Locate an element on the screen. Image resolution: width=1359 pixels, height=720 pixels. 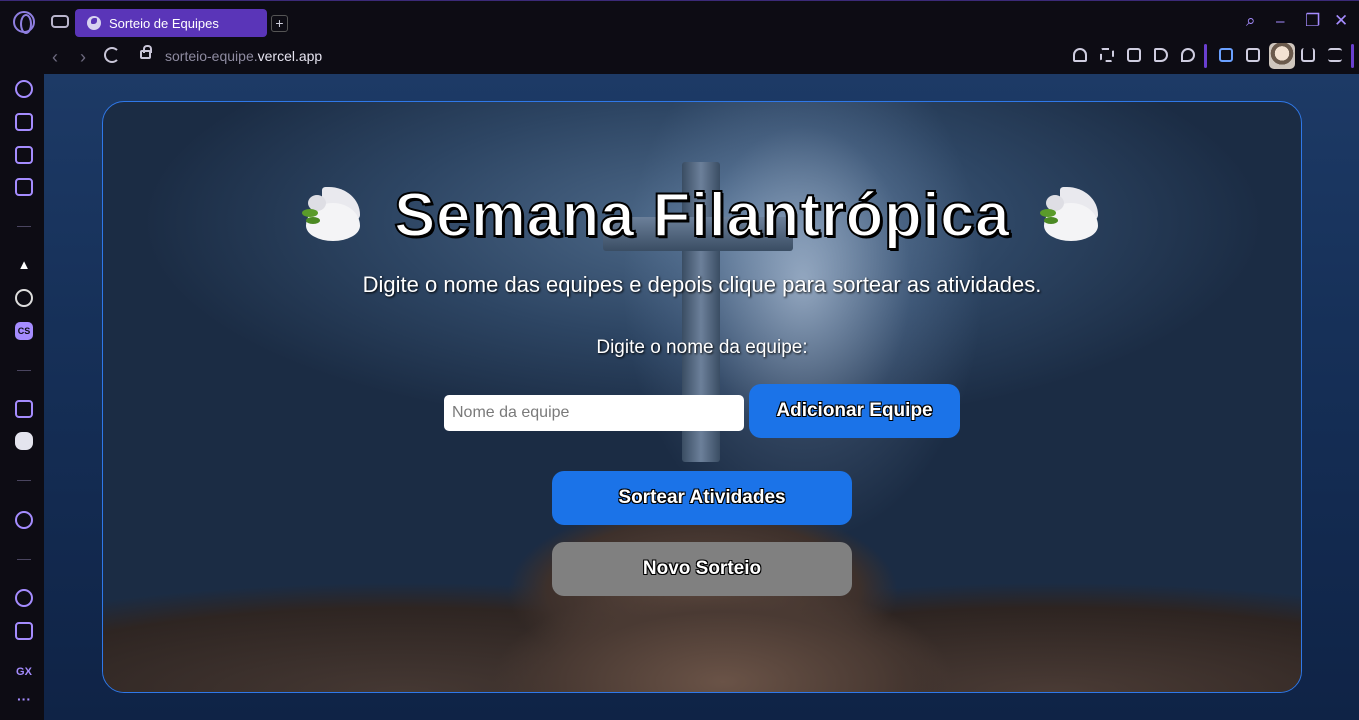
team-name-input is located at coordinates (594, 413).